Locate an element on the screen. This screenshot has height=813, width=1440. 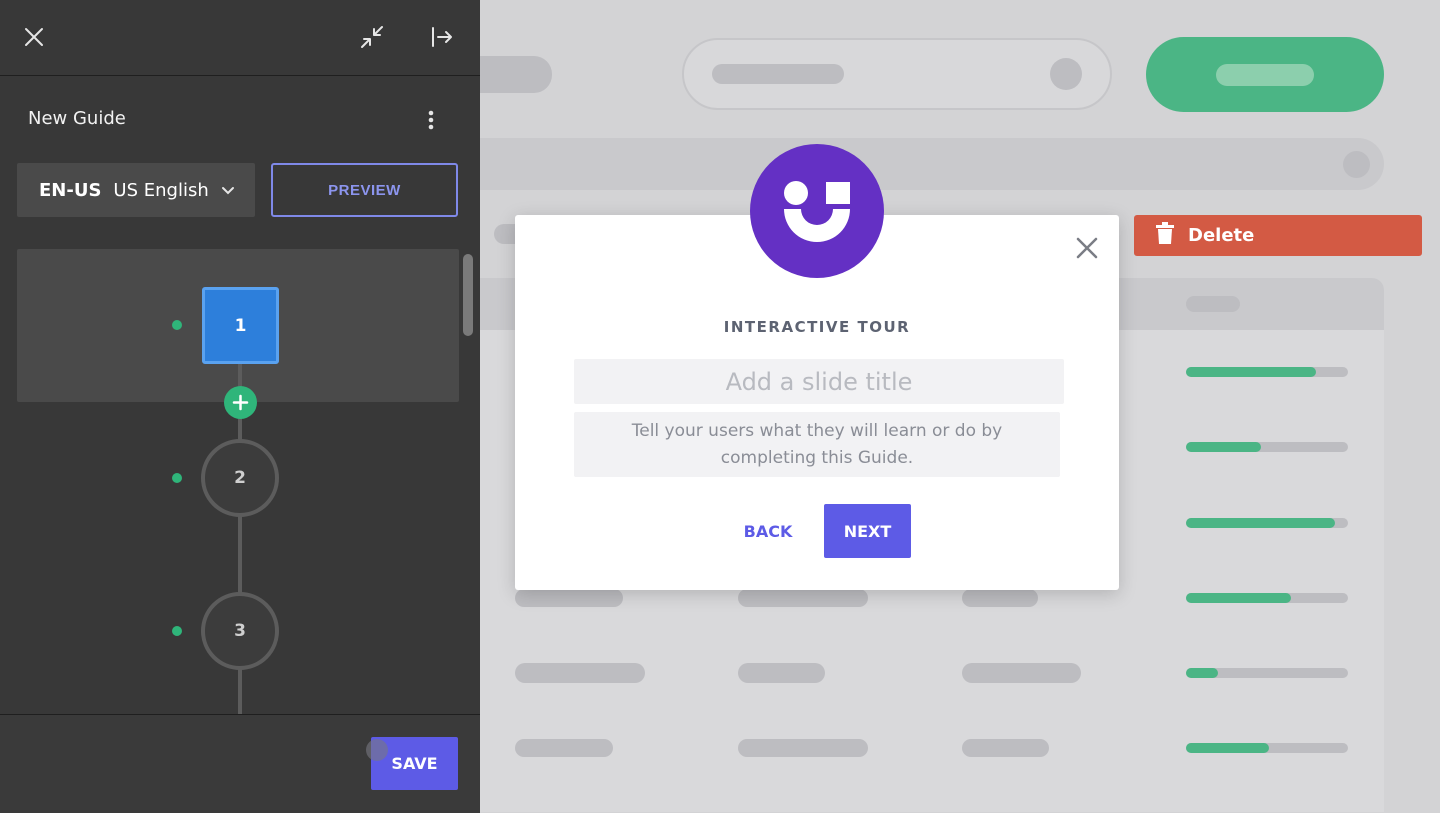
placeholder-tab is located at coordinates (516, 74).